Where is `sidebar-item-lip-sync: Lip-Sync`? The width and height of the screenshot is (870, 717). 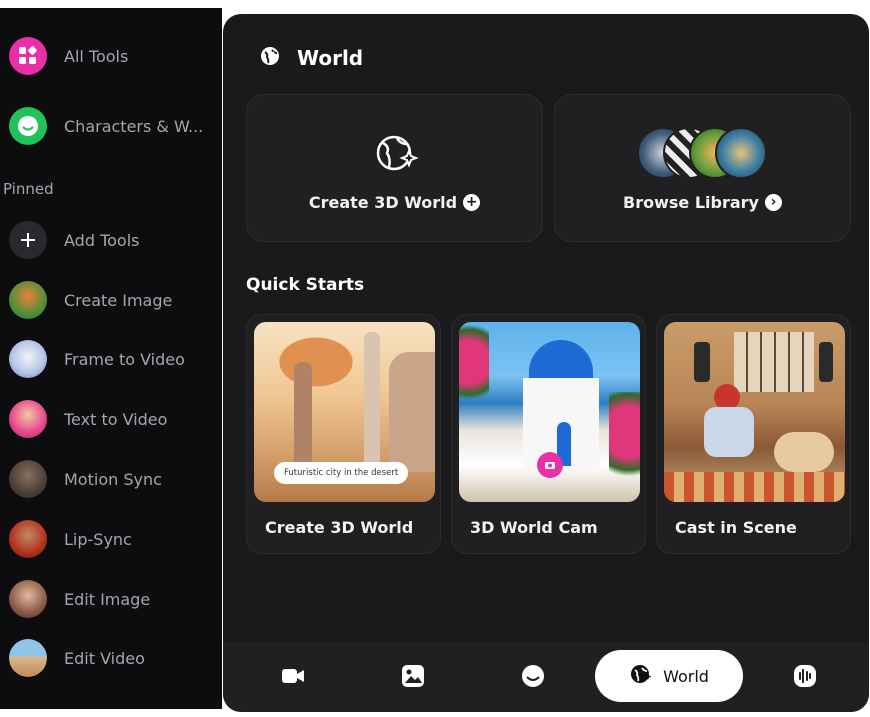 sidebar-item-lip-sync: Lip-Sync is located at coordinates (111, 539).